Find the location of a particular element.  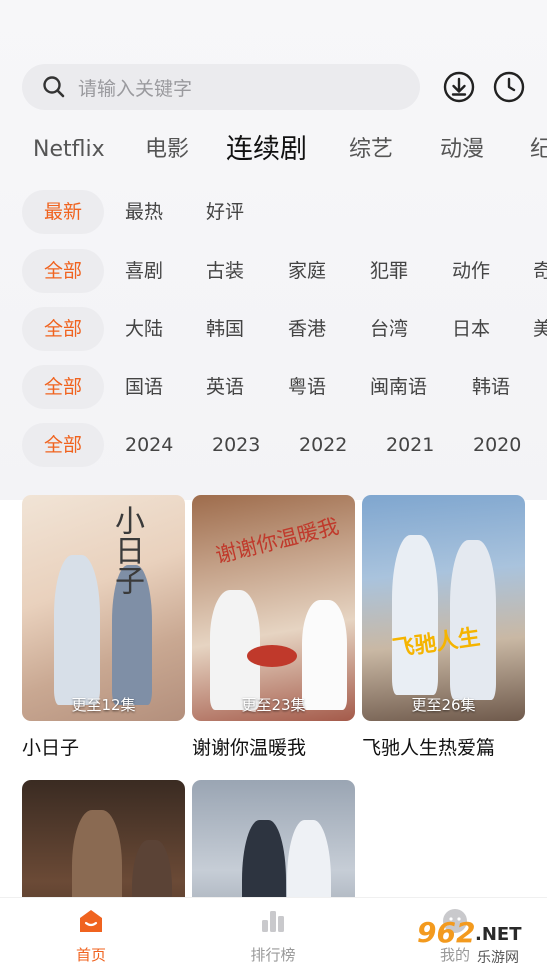

chip-year-2023: 2023 is located at coordinates (236, 445).